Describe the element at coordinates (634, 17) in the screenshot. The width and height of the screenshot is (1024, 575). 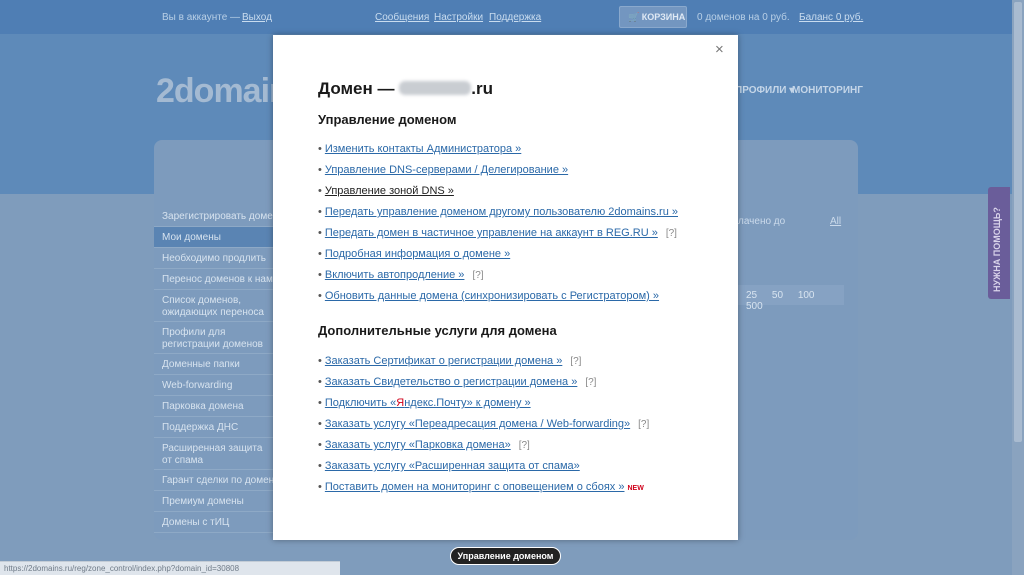
I see `cart-icon: 🛒` at that location.